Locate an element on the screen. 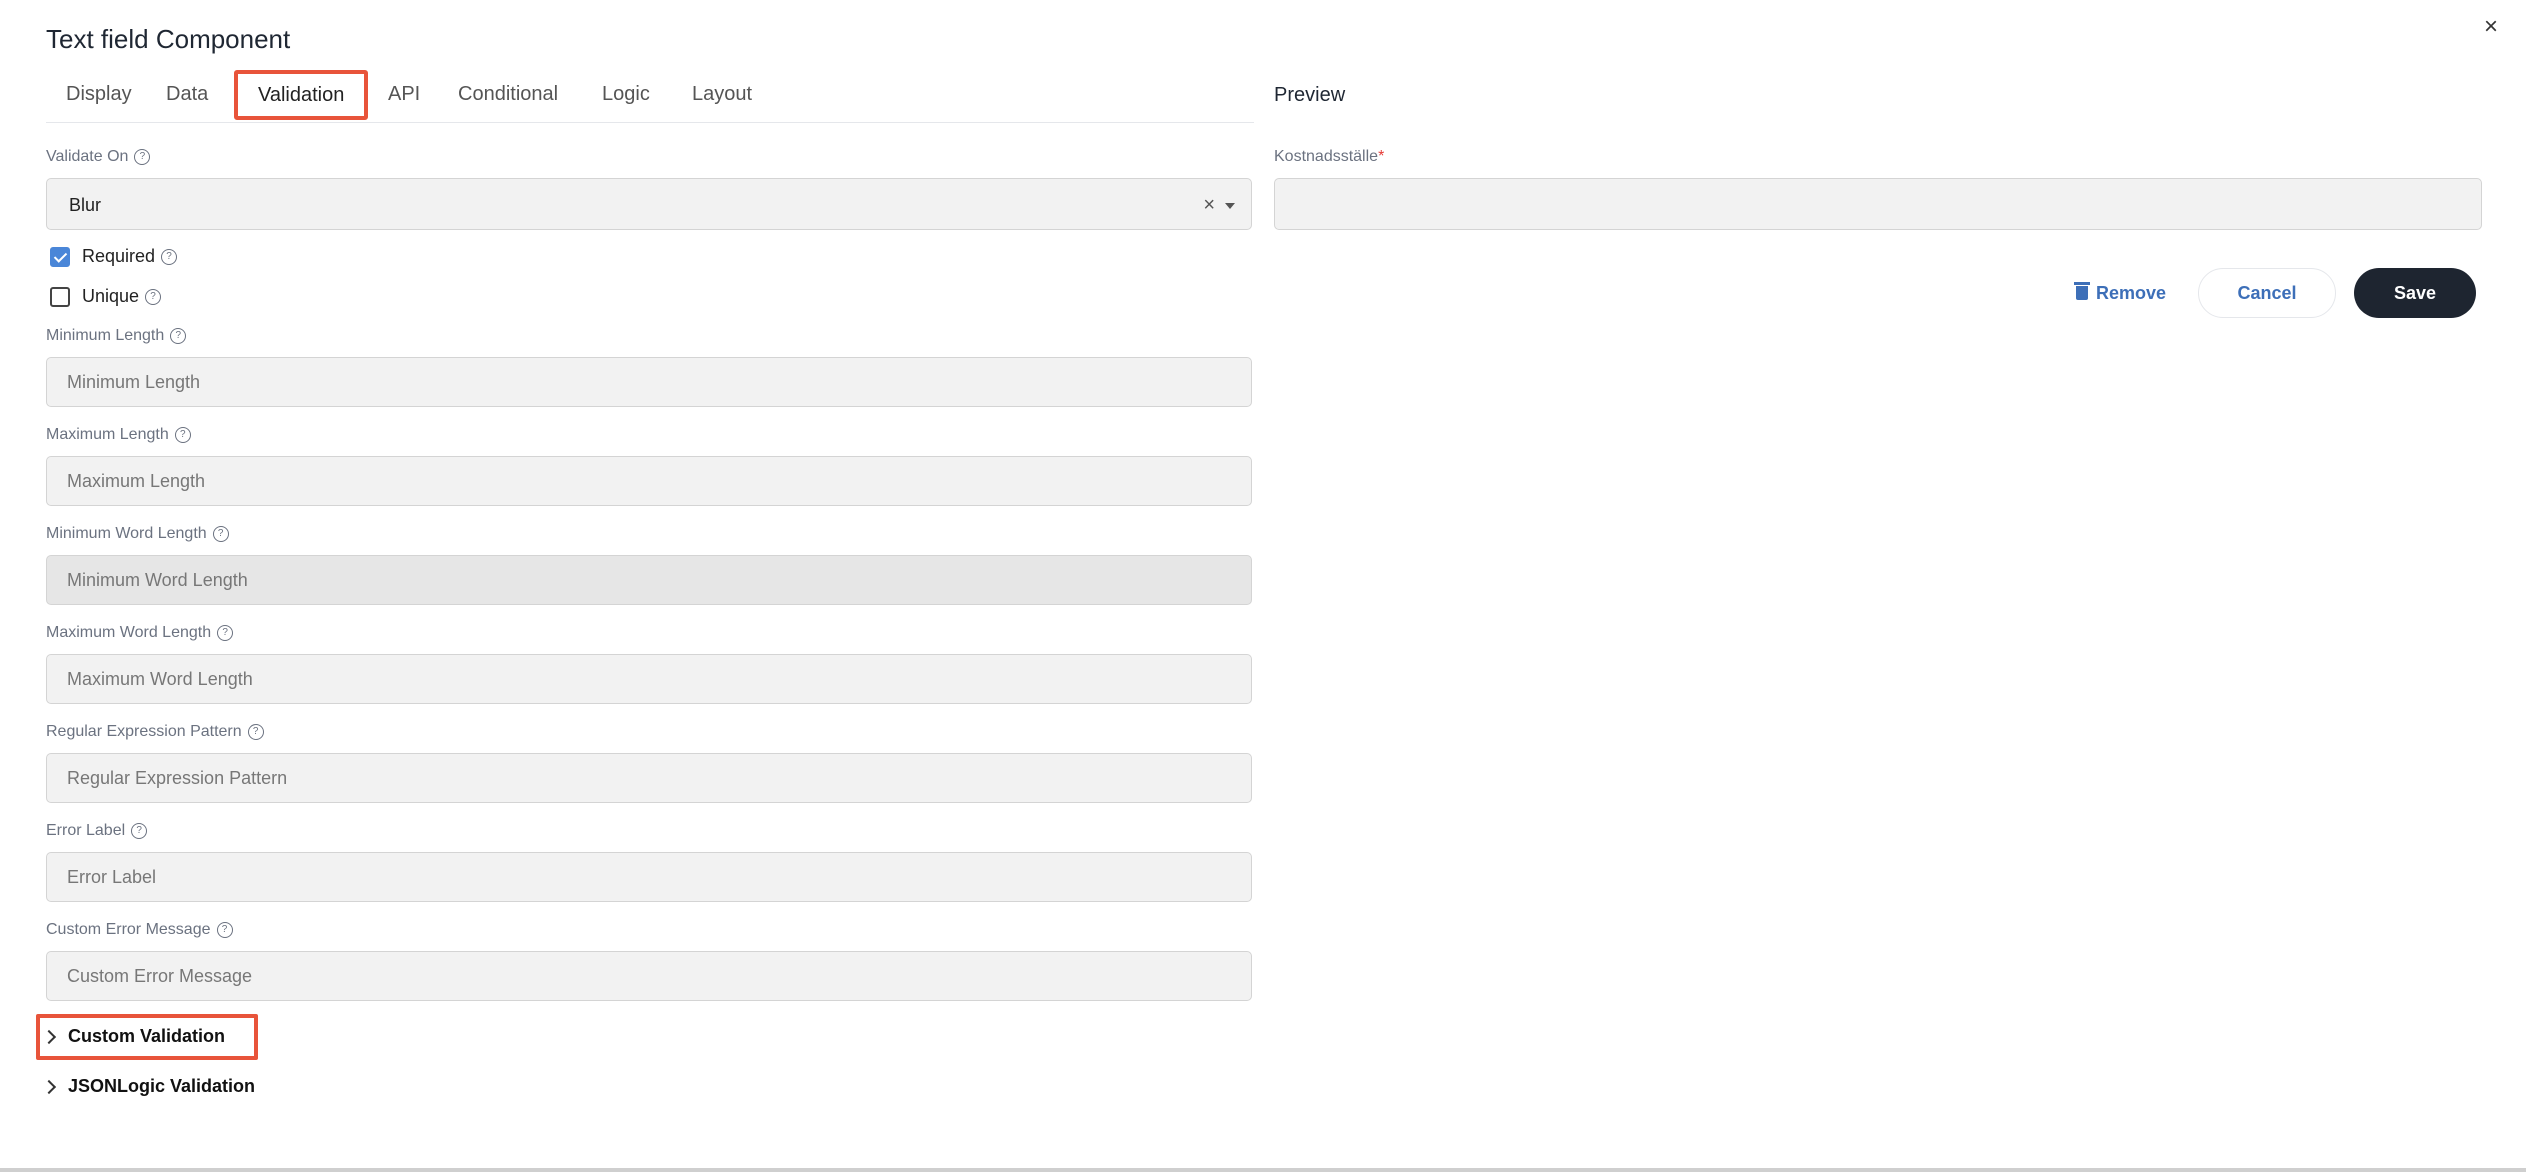 The width and height of the screenshot is (2526, 1172). max-length-input is located at coordinates (649, 481).